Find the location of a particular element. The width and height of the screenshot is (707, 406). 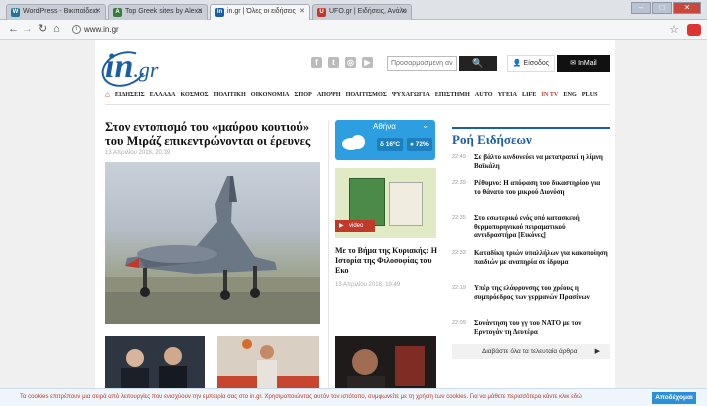

tab-alexa: A Top Greek sites by Alexa ✕ is located at coordinates (158, 12).